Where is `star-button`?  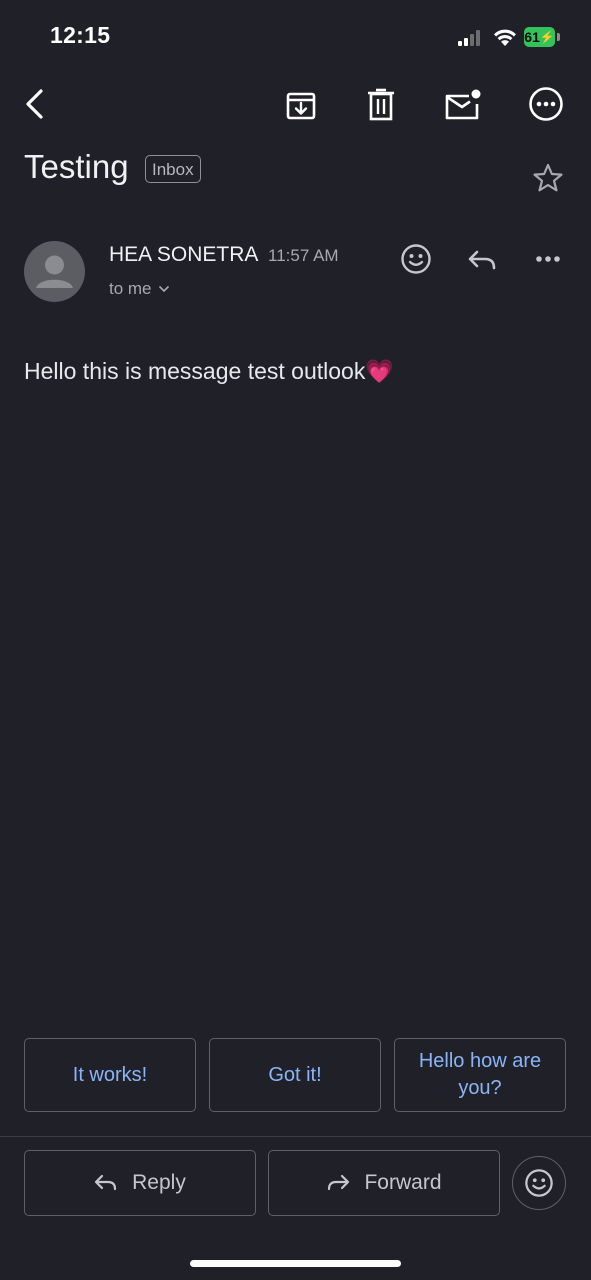
star-button is located at coordinates (548, 178).